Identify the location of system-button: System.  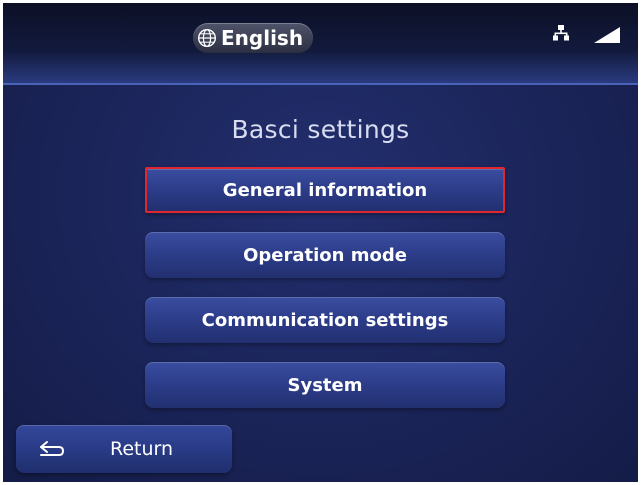
(325, 385).